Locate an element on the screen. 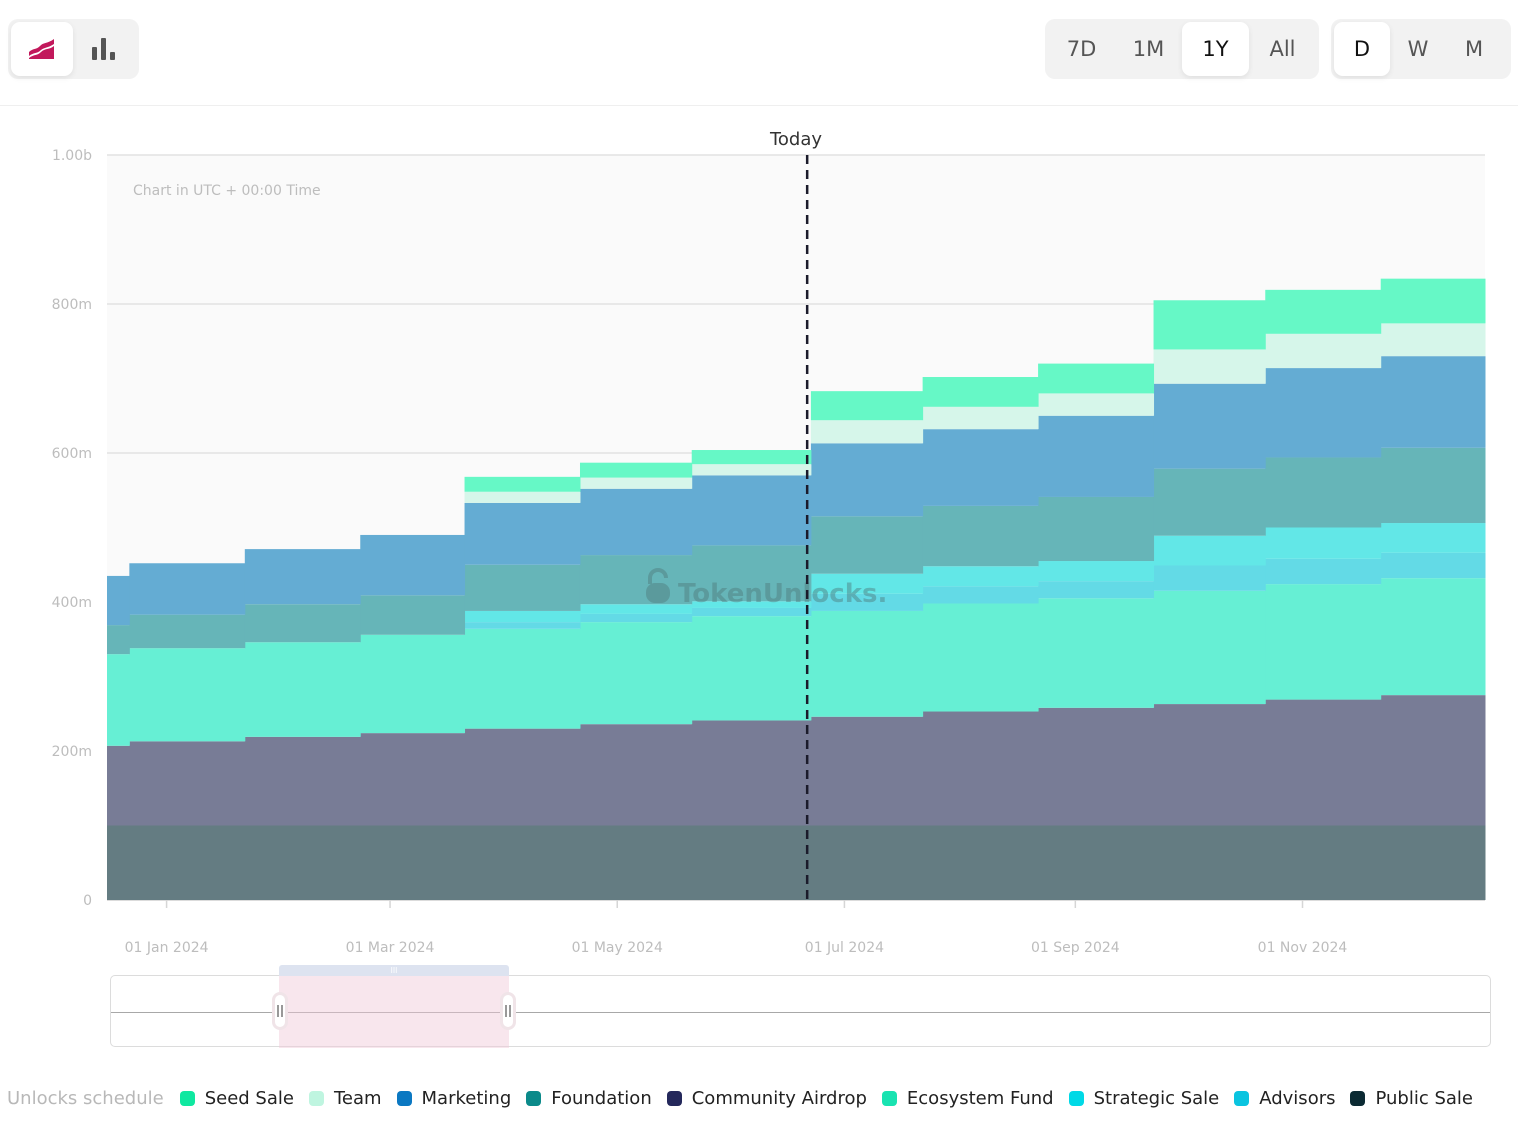 Image resolution: width=1518 pixels, height=1123 pixels. today-label: Today is located at coordinates (795, 139).